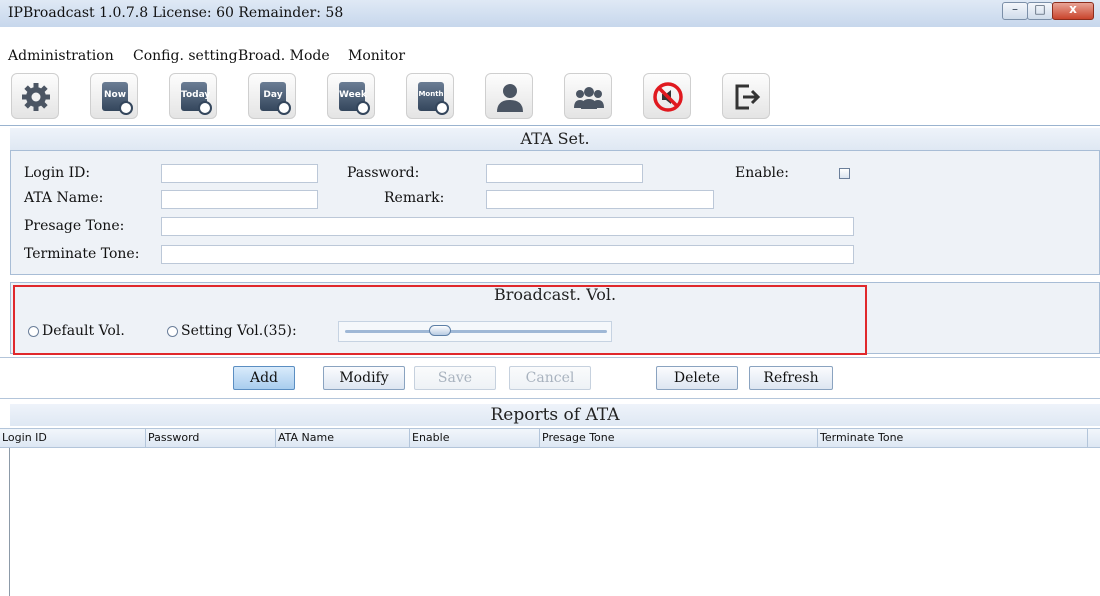  I want to click on volume-slider-thumb, so click(440, 330).